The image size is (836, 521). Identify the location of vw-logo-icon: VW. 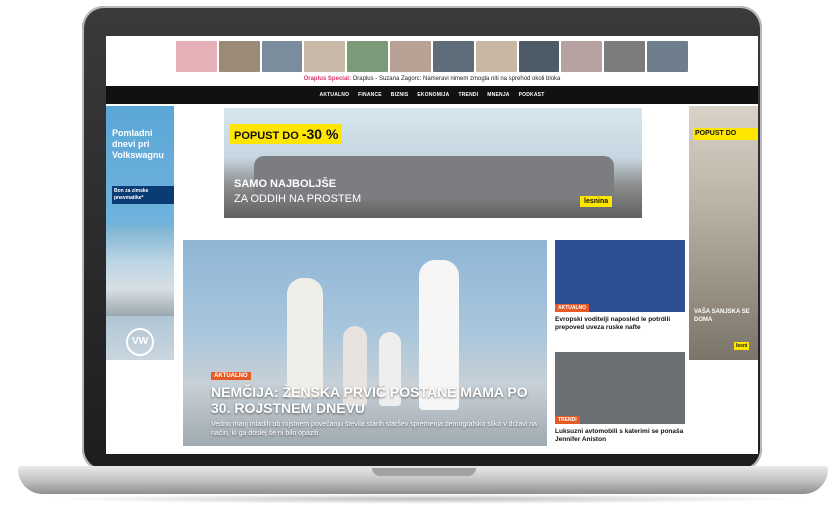
(140, 342).